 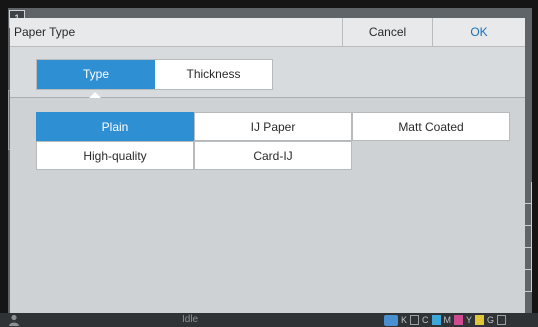 I want to click on ink-label-c: C, so click(x=425, y=320).